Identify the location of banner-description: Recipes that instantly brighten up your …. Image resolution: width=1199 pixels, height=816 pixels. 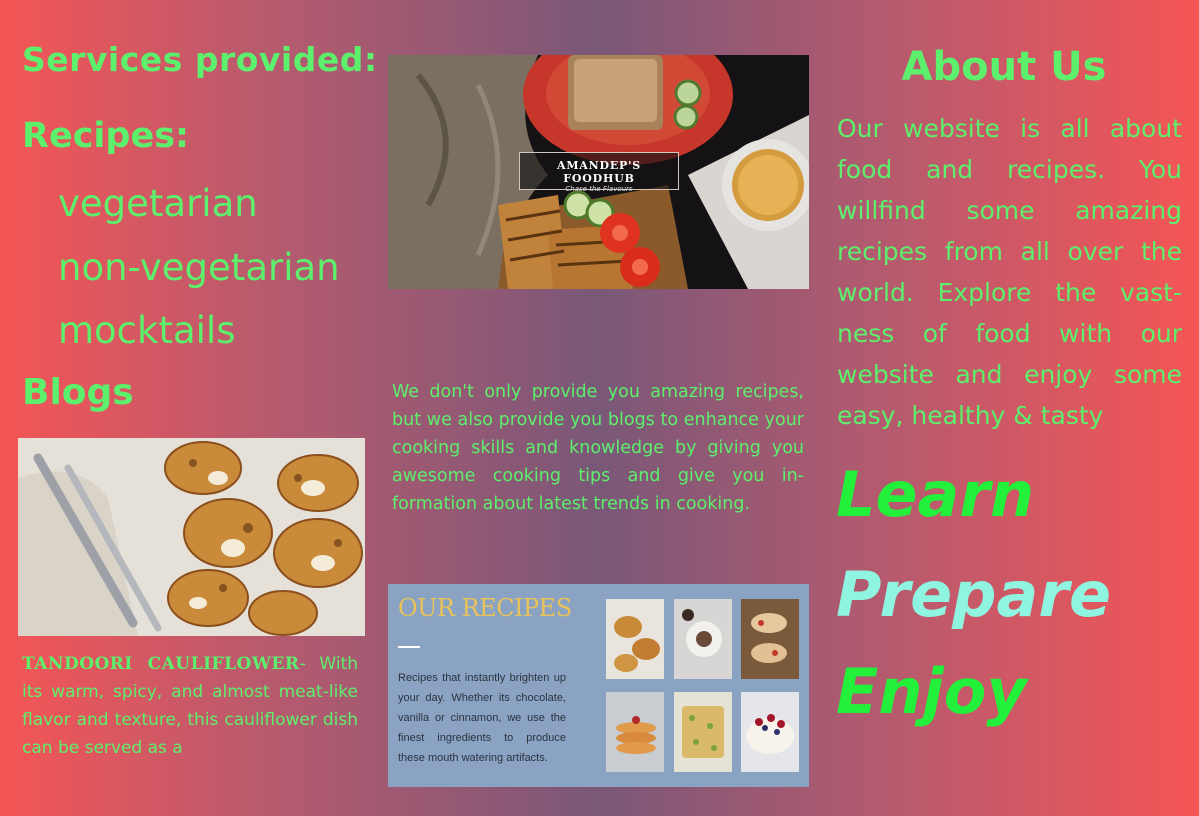
(482, 718).